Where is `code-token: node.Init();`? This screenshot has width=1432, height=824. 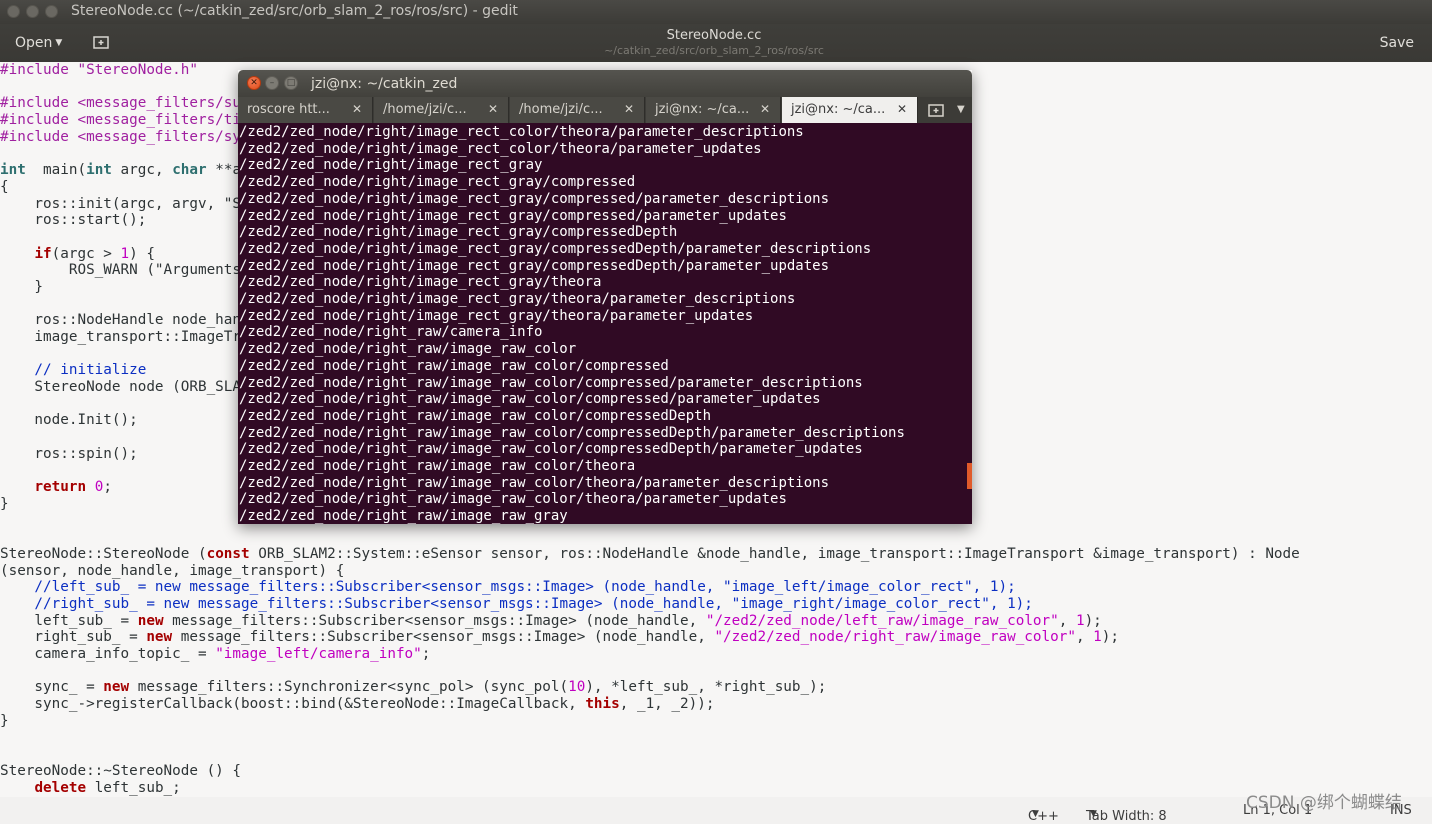 code-token: node.Init(); is located at coordinates (69, 420).